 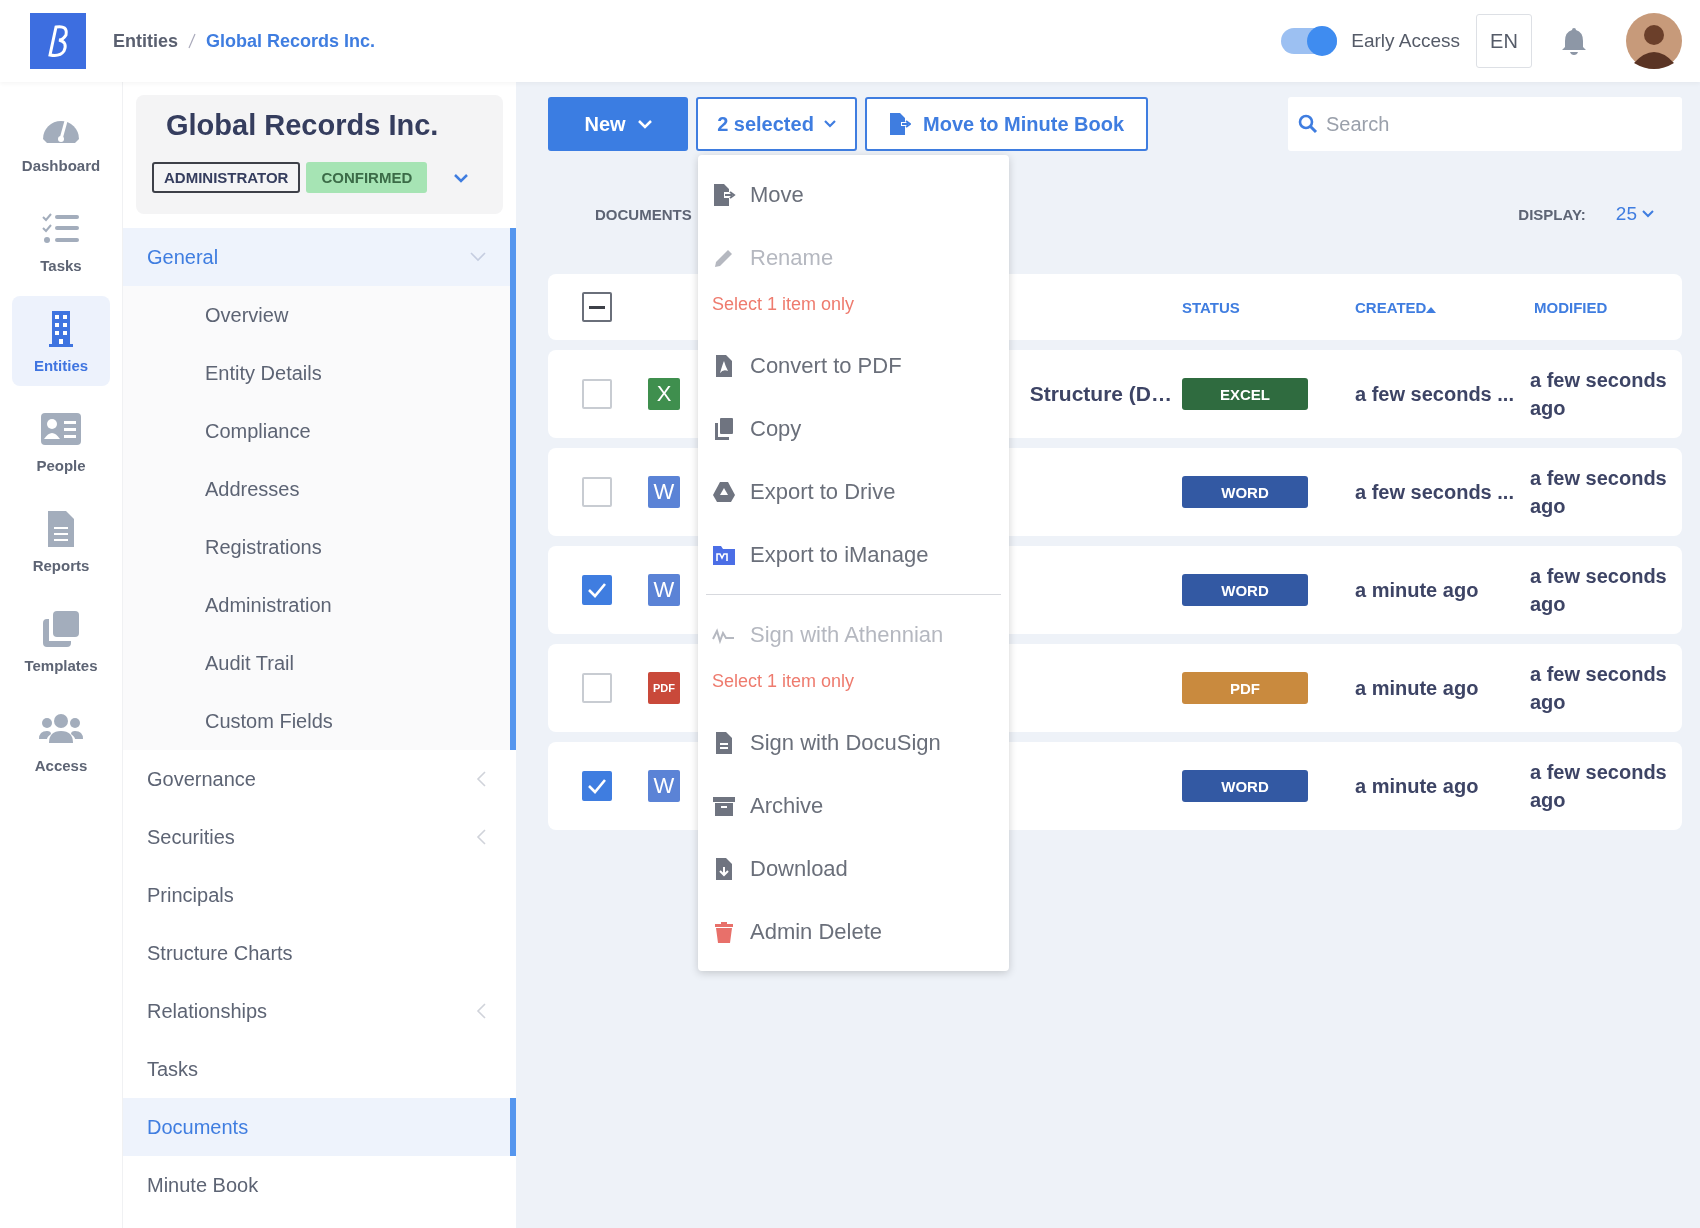 What do you see at coordinates (1440, 307) in the screenshot?
I see `column-header: CREATED` at bounding box center [1440, 307].